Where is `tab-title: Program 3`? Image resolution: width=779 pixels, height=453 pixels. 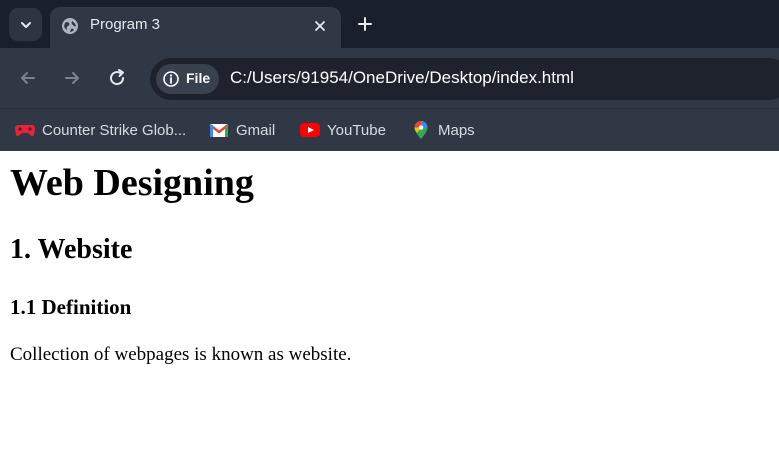 tab-title: Program 3 is located at coordinates (125, 24).